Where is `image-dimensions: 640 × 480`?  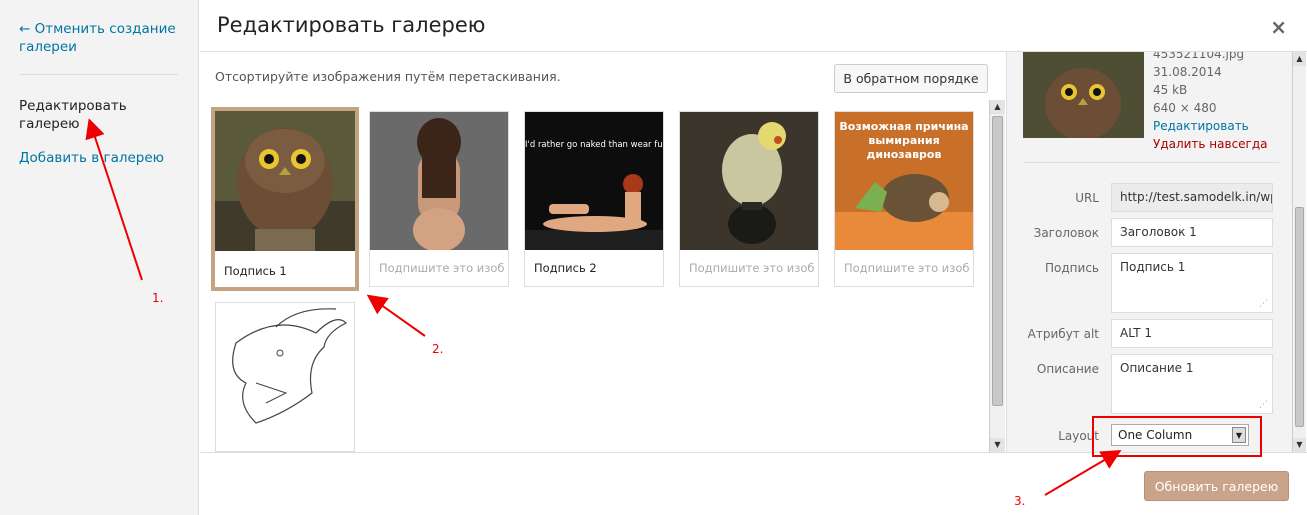 image-dimensions: 640 × 480 is located at coordinates (1185, 108).